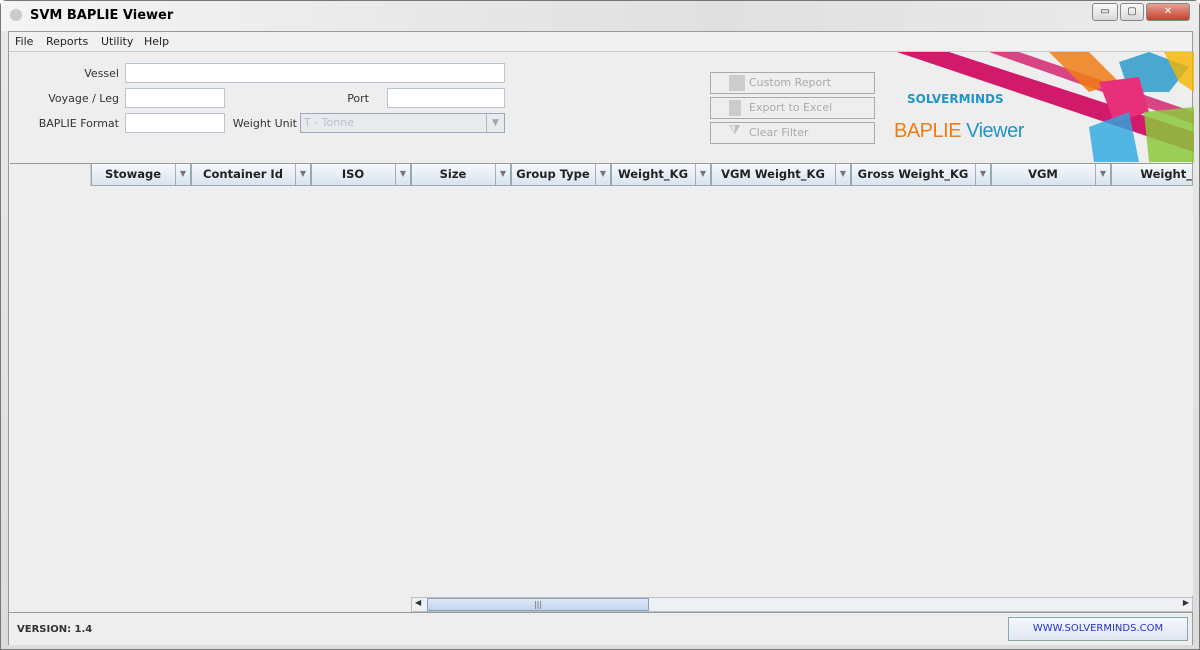 This screenshot has width=1200, height=650. I want to click on horizontal-scrollbar: ◀ ||| ▶, so click(802, 604).